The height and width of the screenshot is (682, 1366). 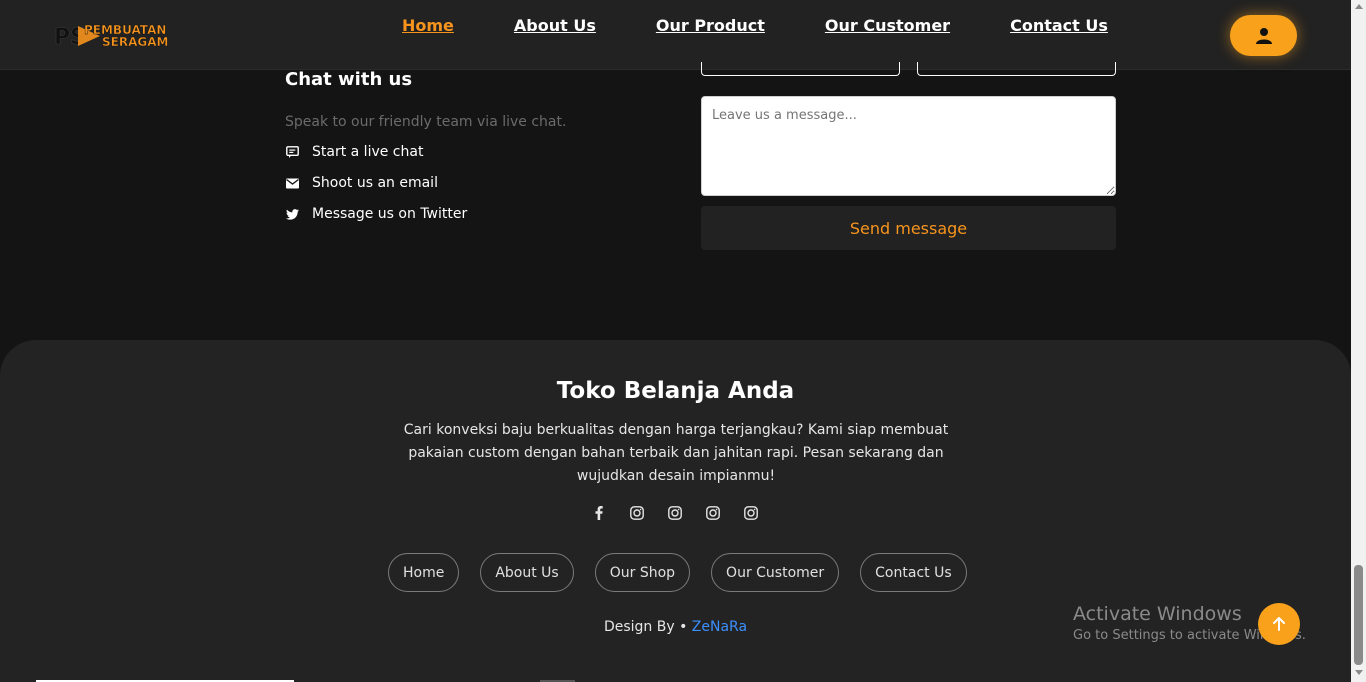 What do you see at coordinates (1157, 614) in the screenshot?
I see `activate-windows-title: Activate Windows` at bounding box center [1157, 614].